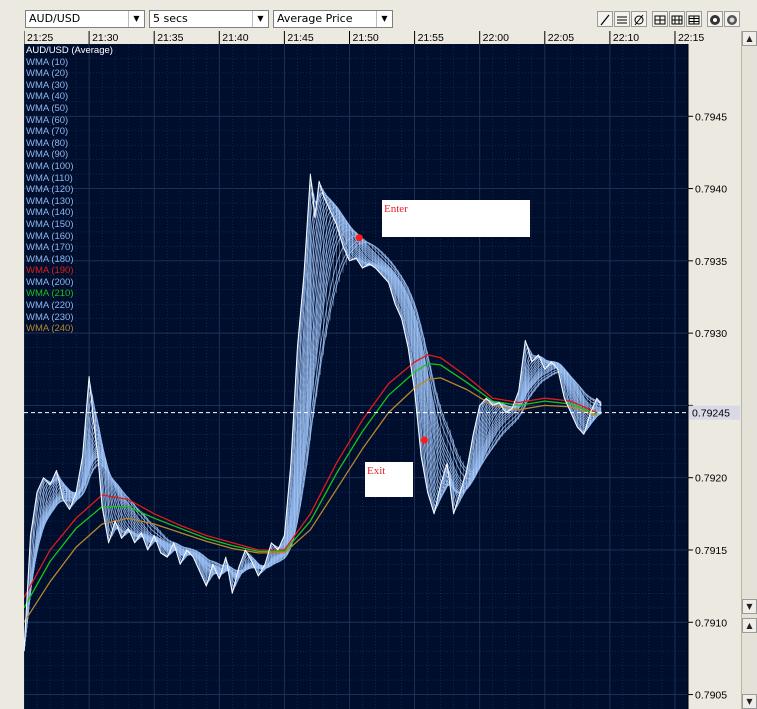 This screenshot has height=709, width=757. I want to click on no-draw-button, so click(639, 19).